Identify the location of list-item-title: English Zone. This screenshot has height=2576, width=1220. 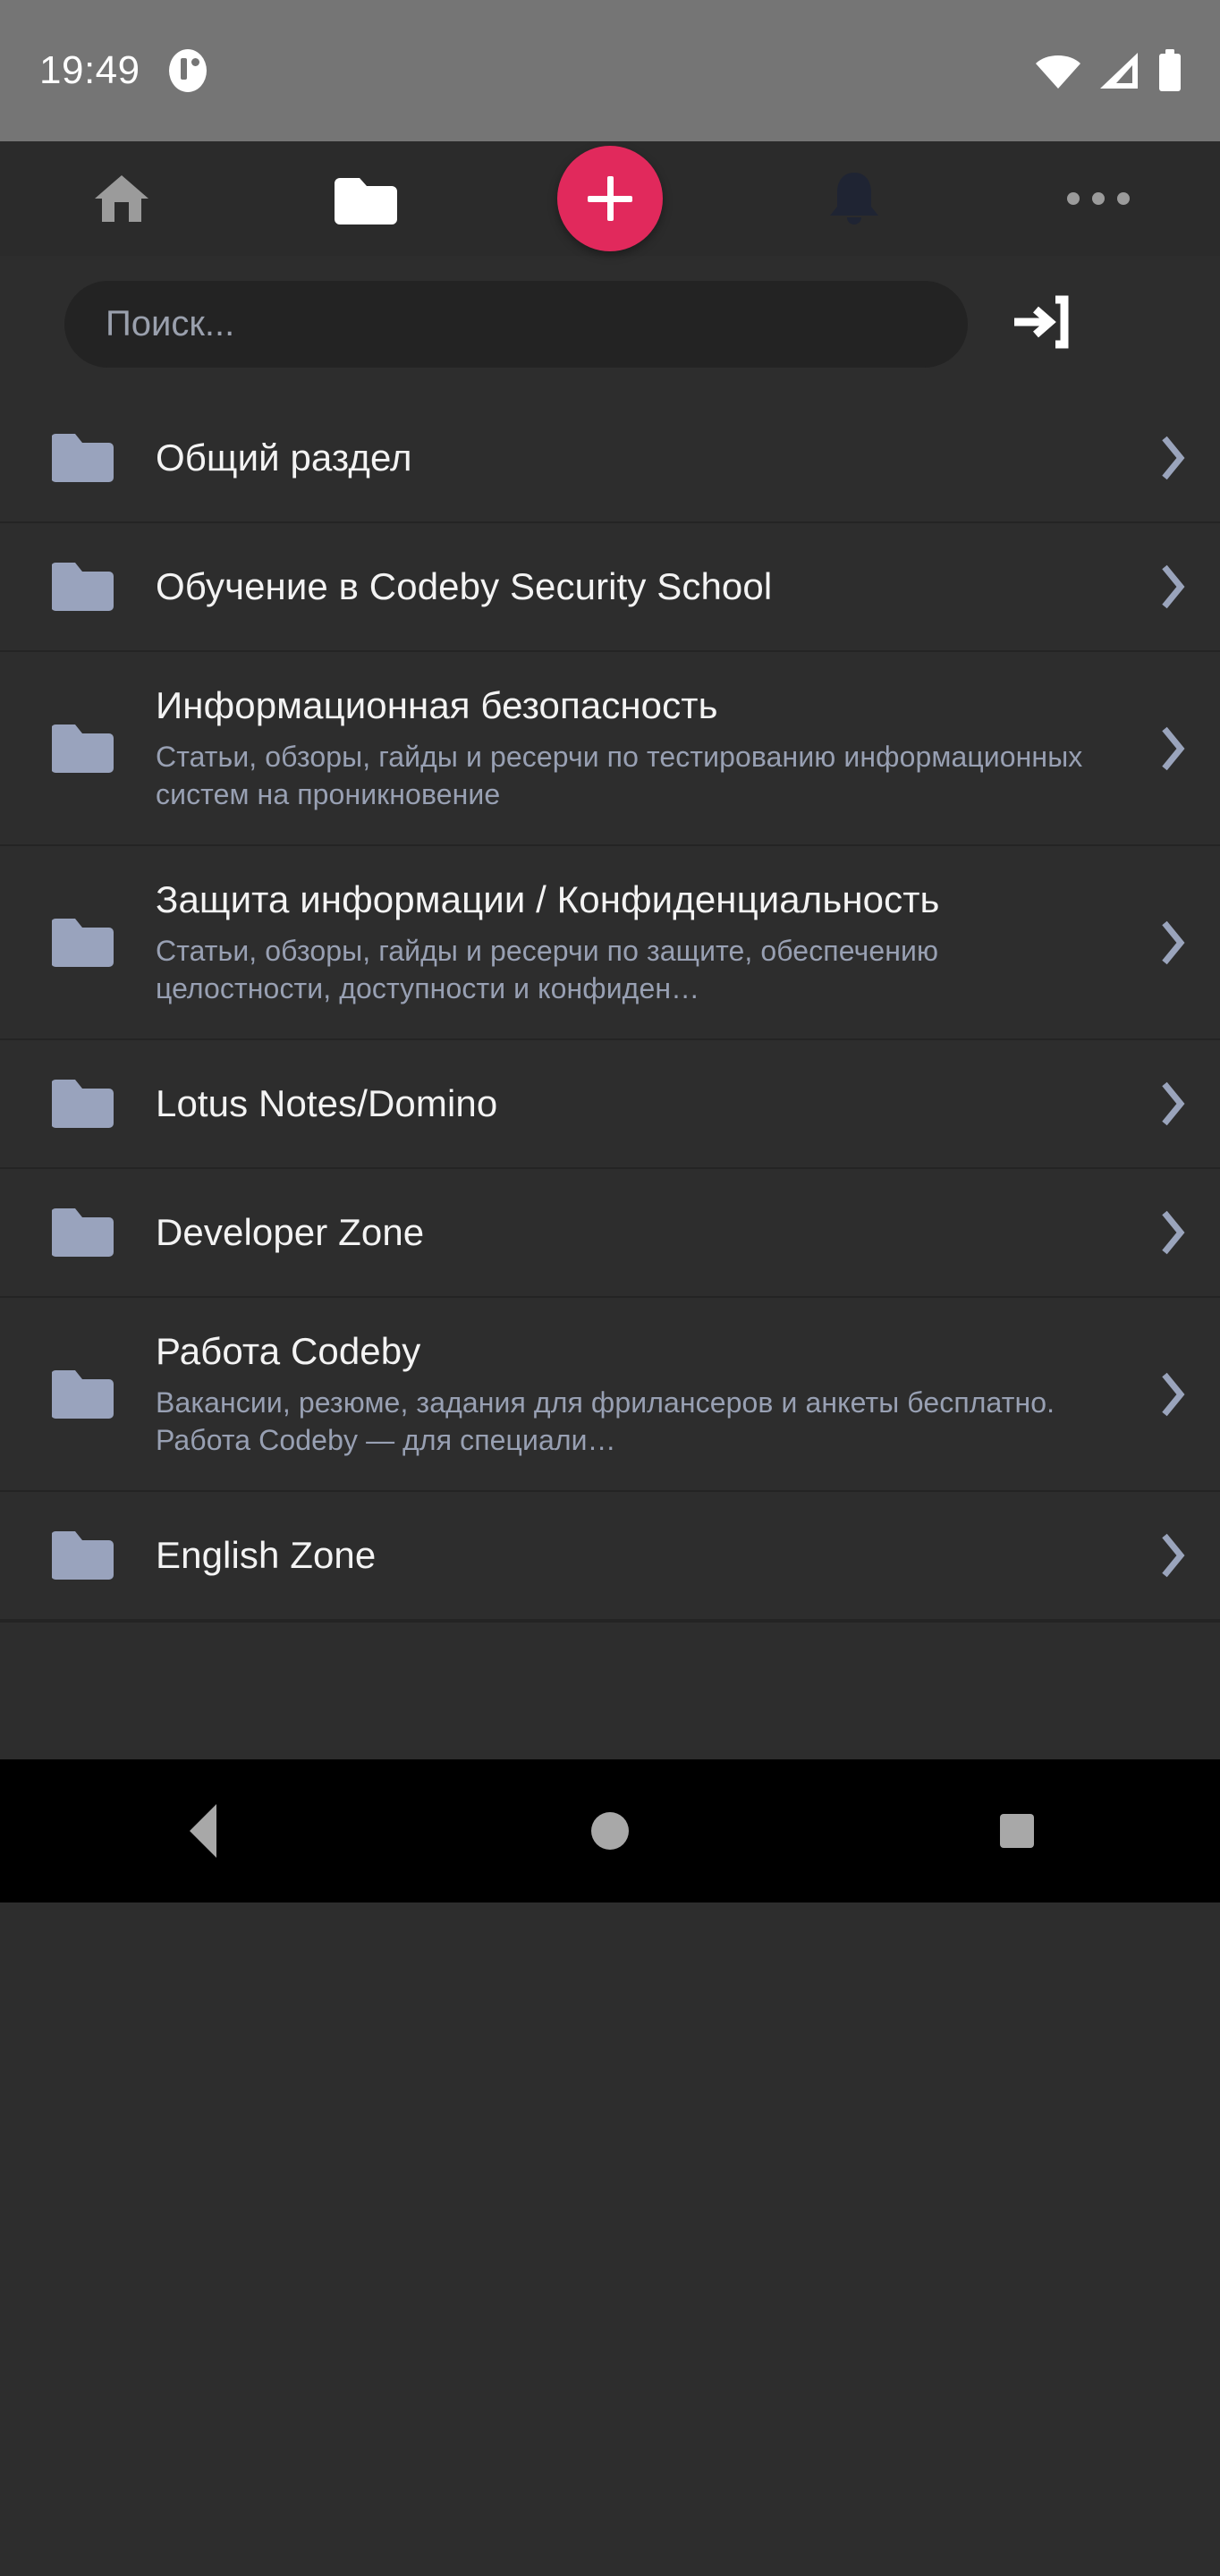
(267, 1554).